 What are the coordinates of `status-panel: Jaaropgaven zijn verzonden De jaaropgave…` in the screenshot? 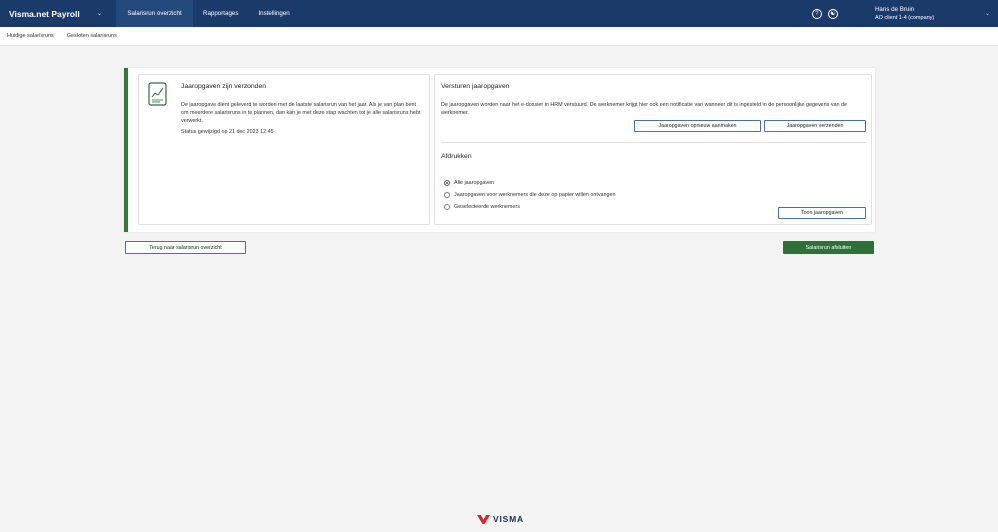 It's located at (284, 149).